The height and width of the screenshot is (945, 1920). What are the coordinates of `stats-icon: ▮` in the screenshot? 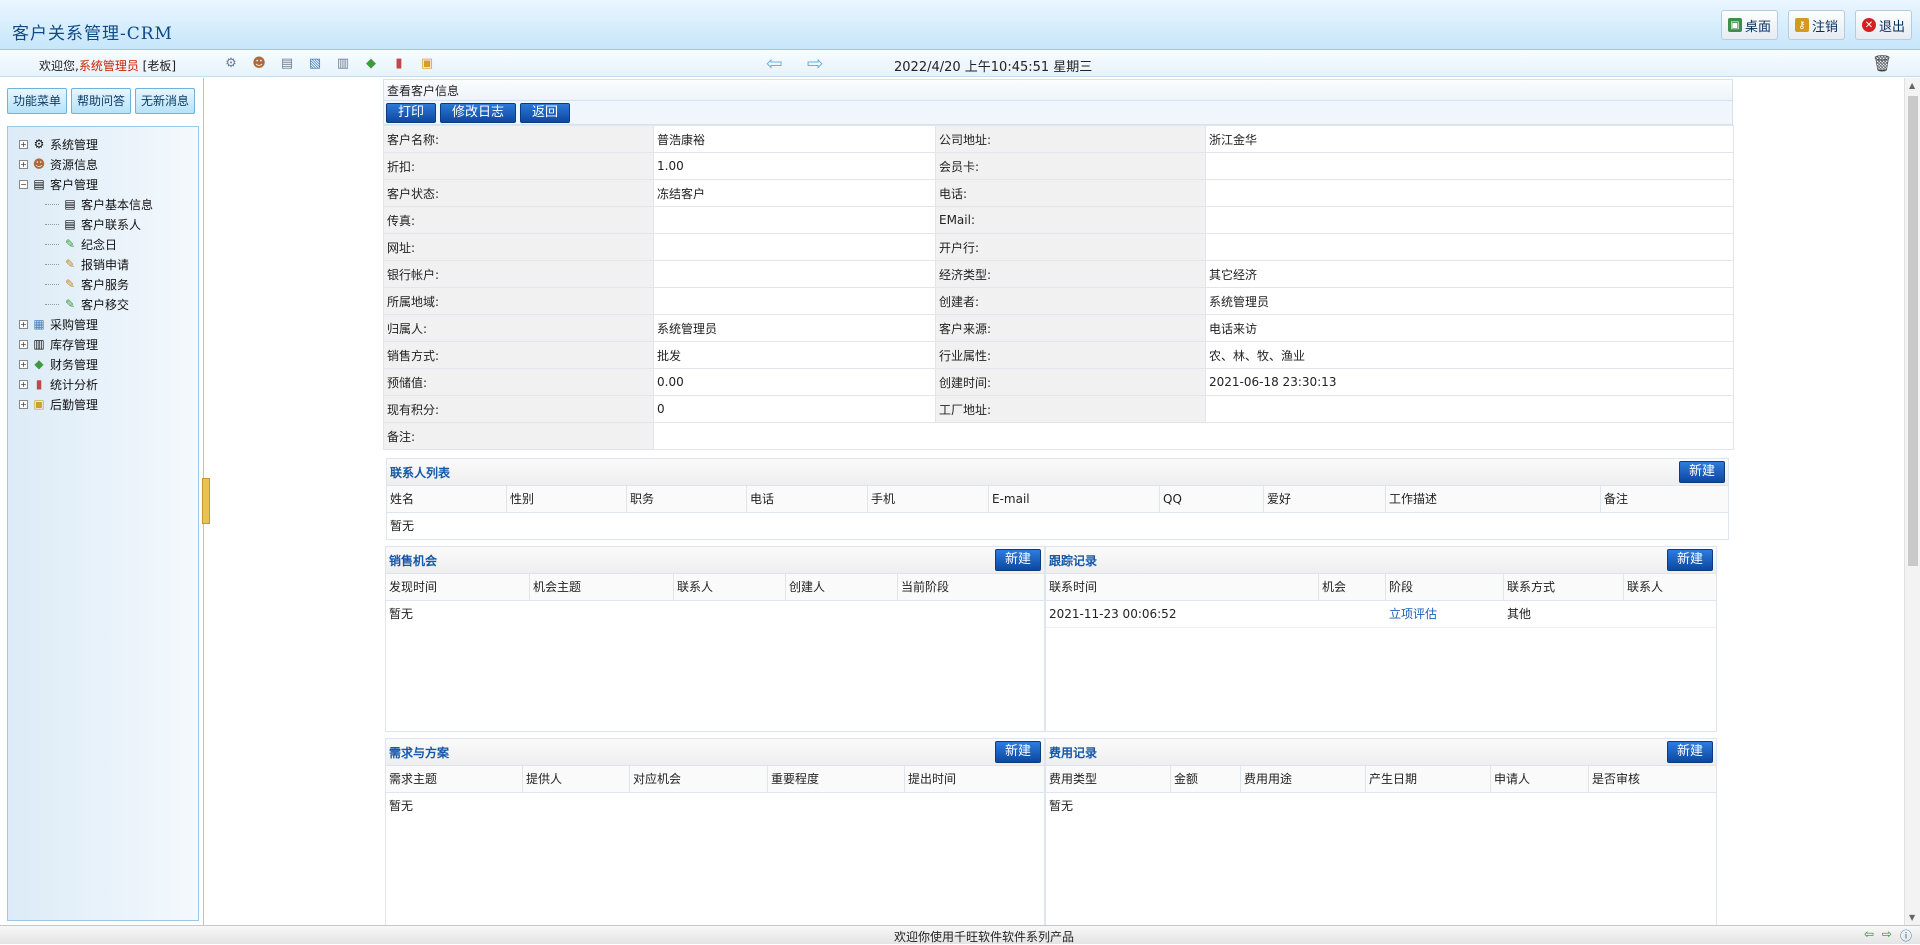 It's located at (399, 64).